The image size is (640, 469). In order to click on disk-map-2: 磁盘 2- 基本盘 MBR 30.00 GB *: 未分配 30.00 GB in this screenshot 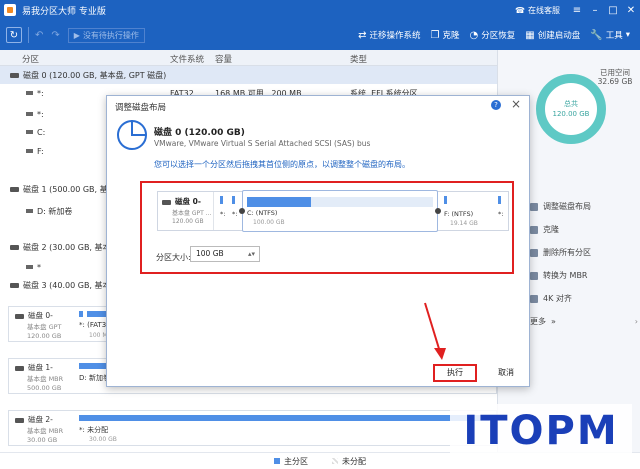, I will do `click(252, 428)`.